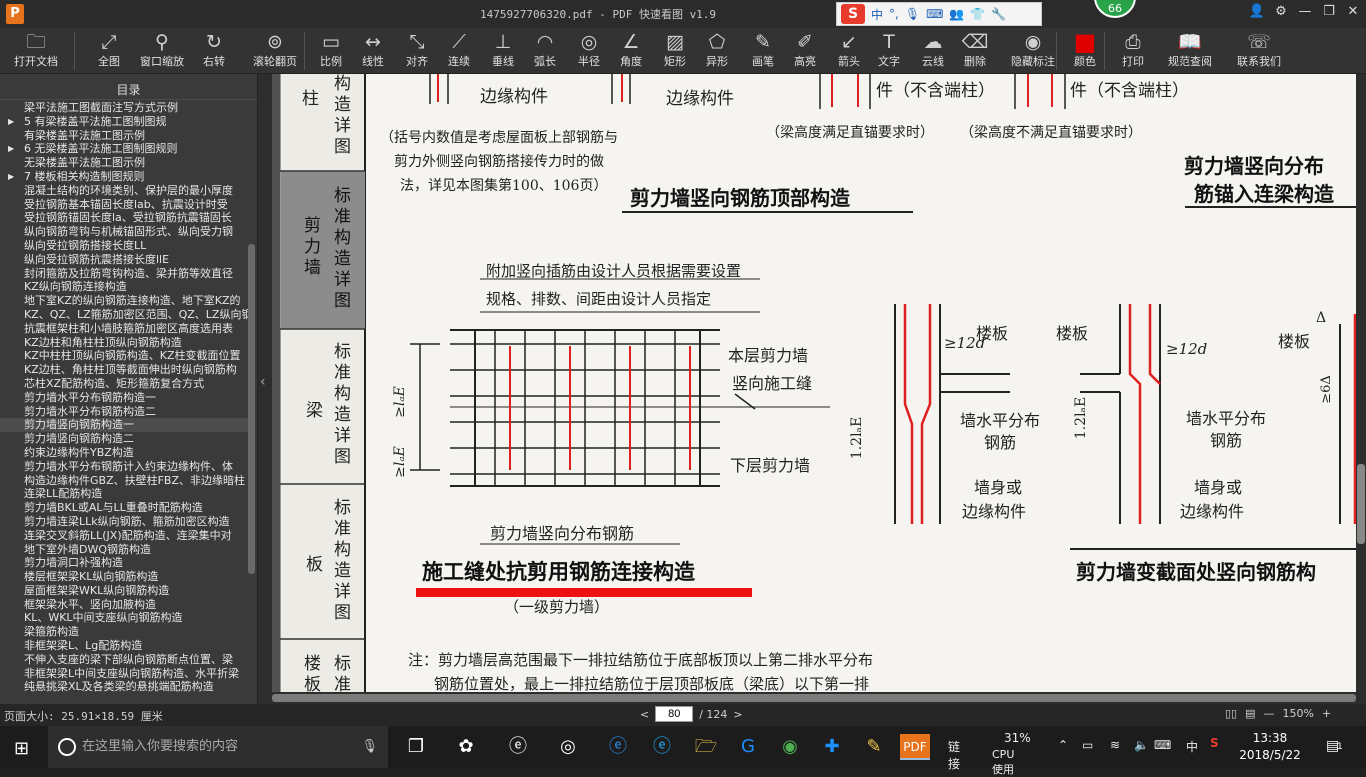 The image size is (1366, 777). I want to click on toc-item: KZ中柱柱顶纵向钢筋构造、KZ柱变截面位置, so click(125, 356).